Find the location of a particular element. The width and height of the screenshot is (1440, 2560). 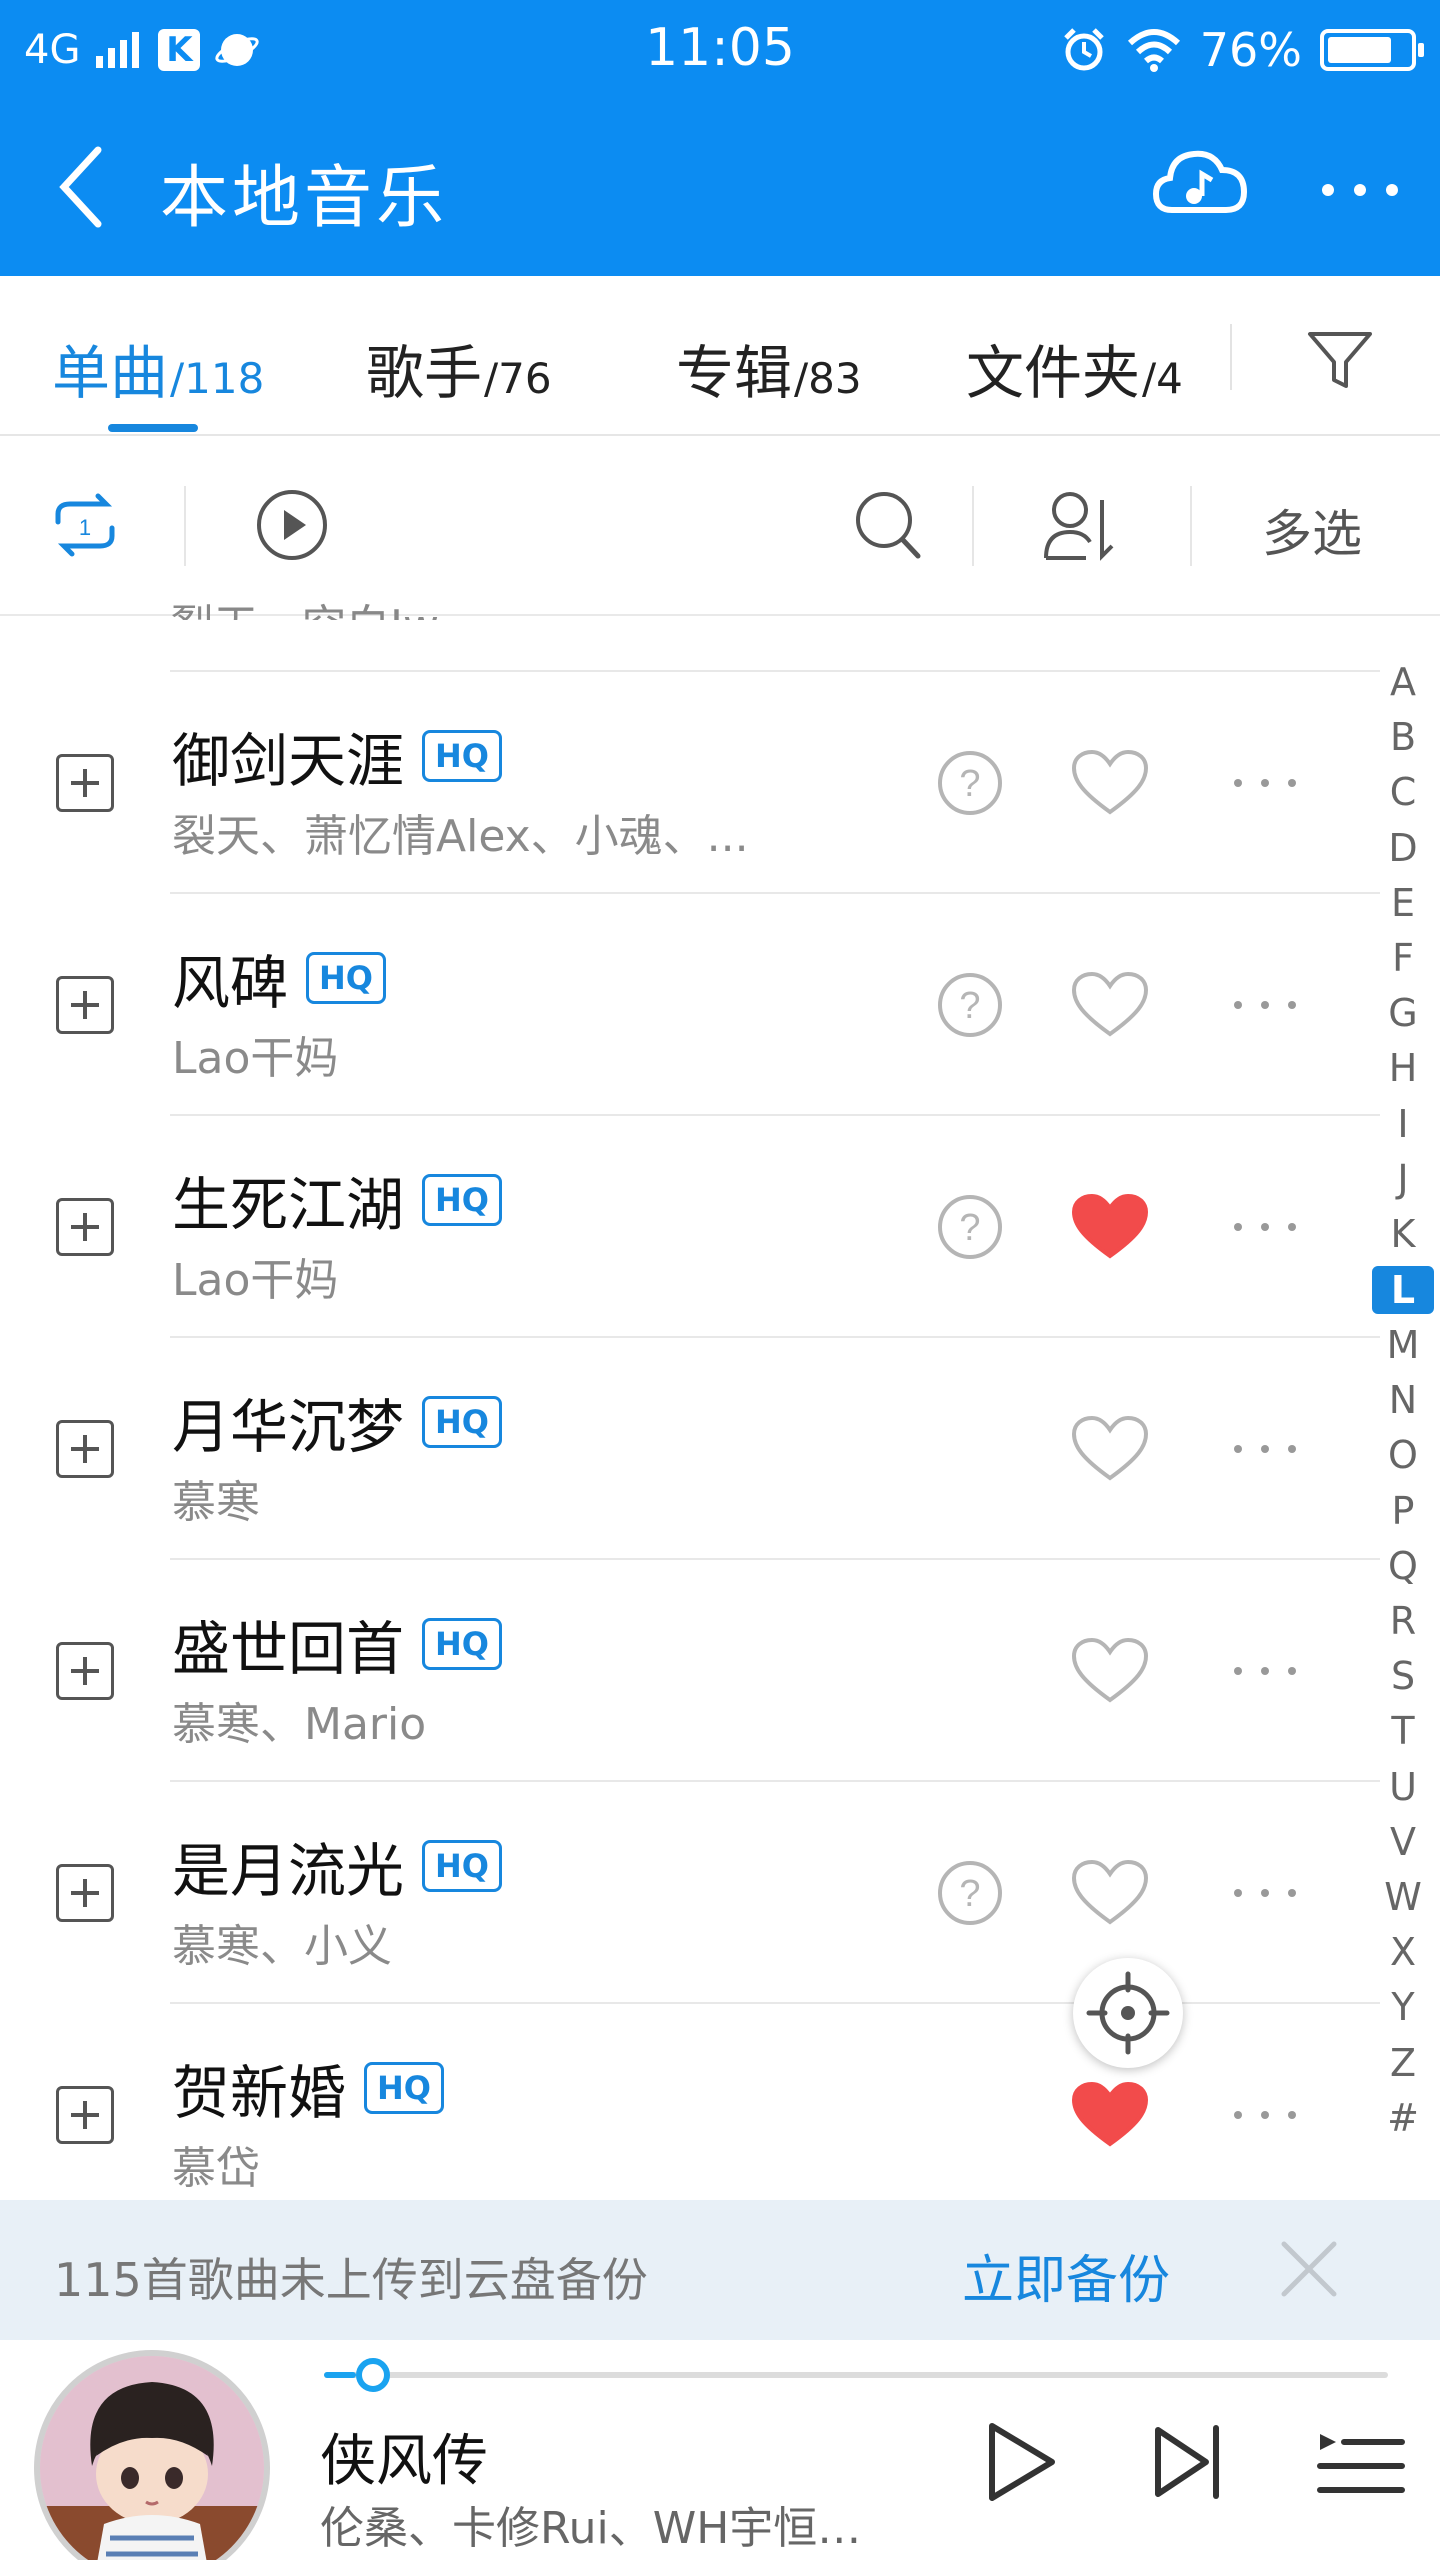

alpha-letter: I is located at coordinates (1403, 1124).